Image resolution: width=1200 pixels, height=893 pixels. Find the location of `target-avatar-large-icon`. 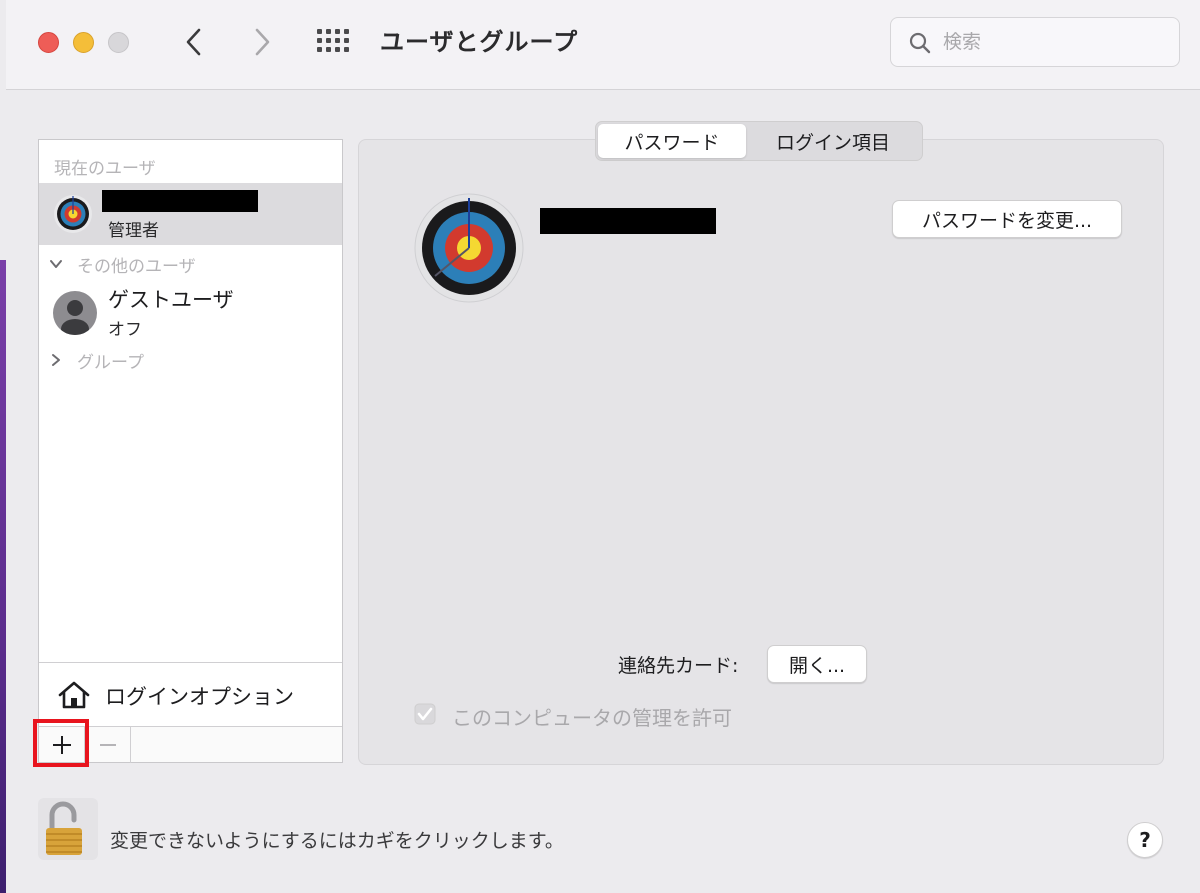

target-avatar-large-icon is located at coordinates (469, 248).